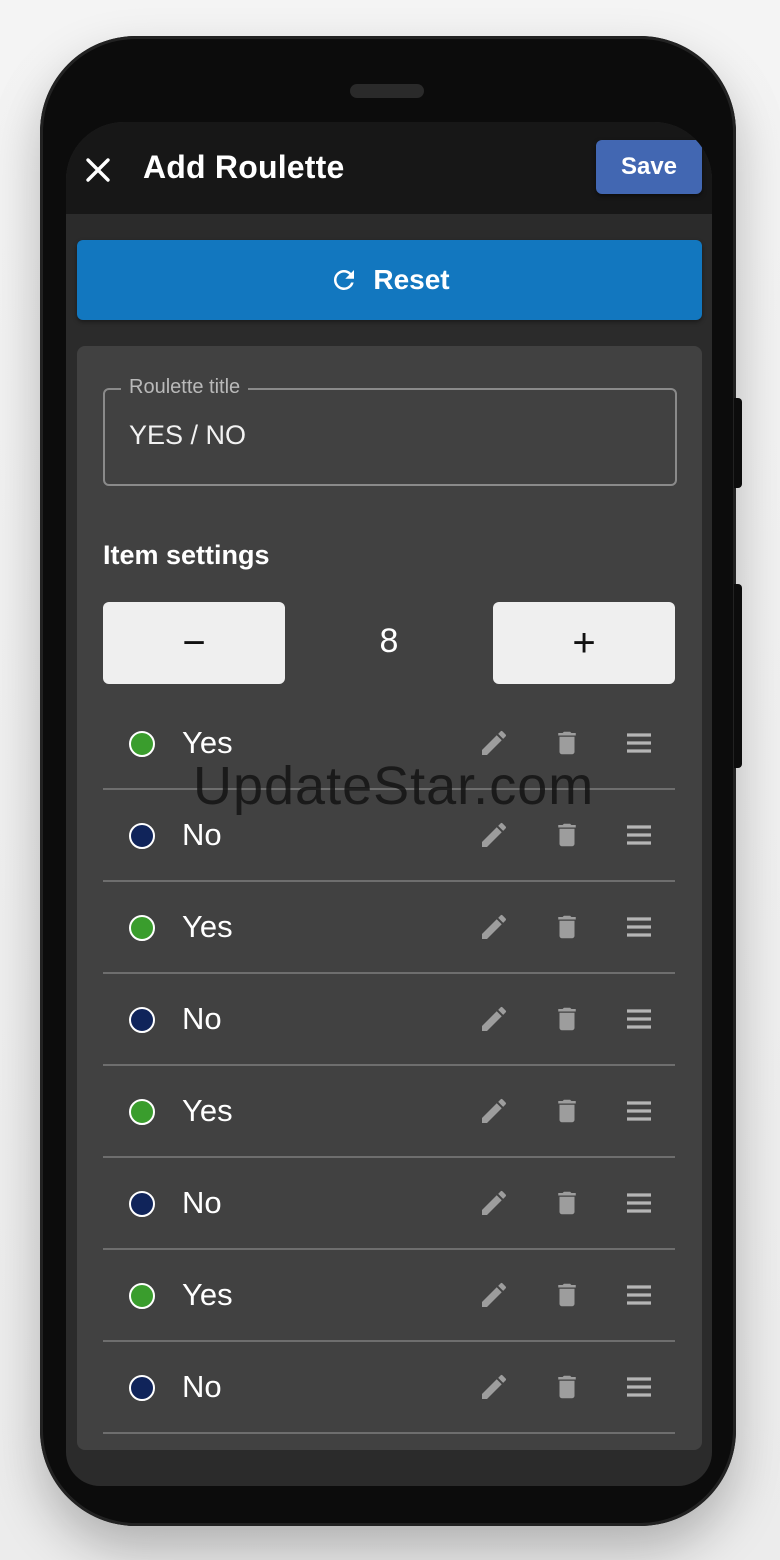 This screenshot has height=1560, width=780. I want to click on roulette-title-label: Roulette title, so click(185, 387).